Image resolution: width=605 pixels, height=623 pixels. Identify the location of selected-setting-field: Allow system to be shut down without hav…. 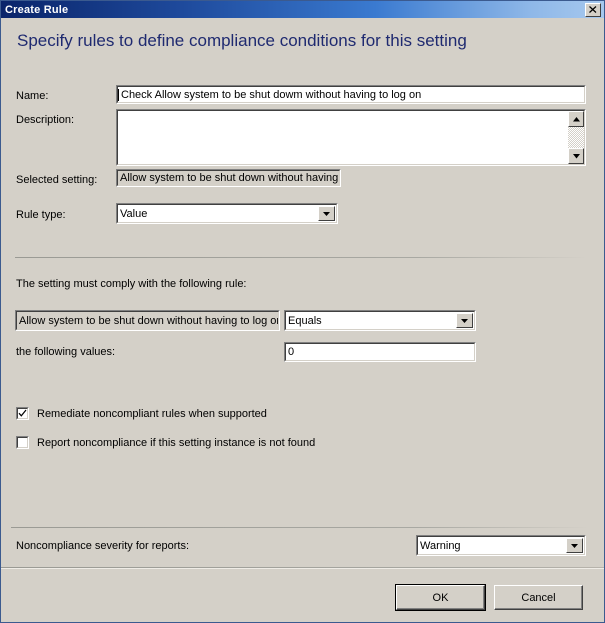
(228, 178).